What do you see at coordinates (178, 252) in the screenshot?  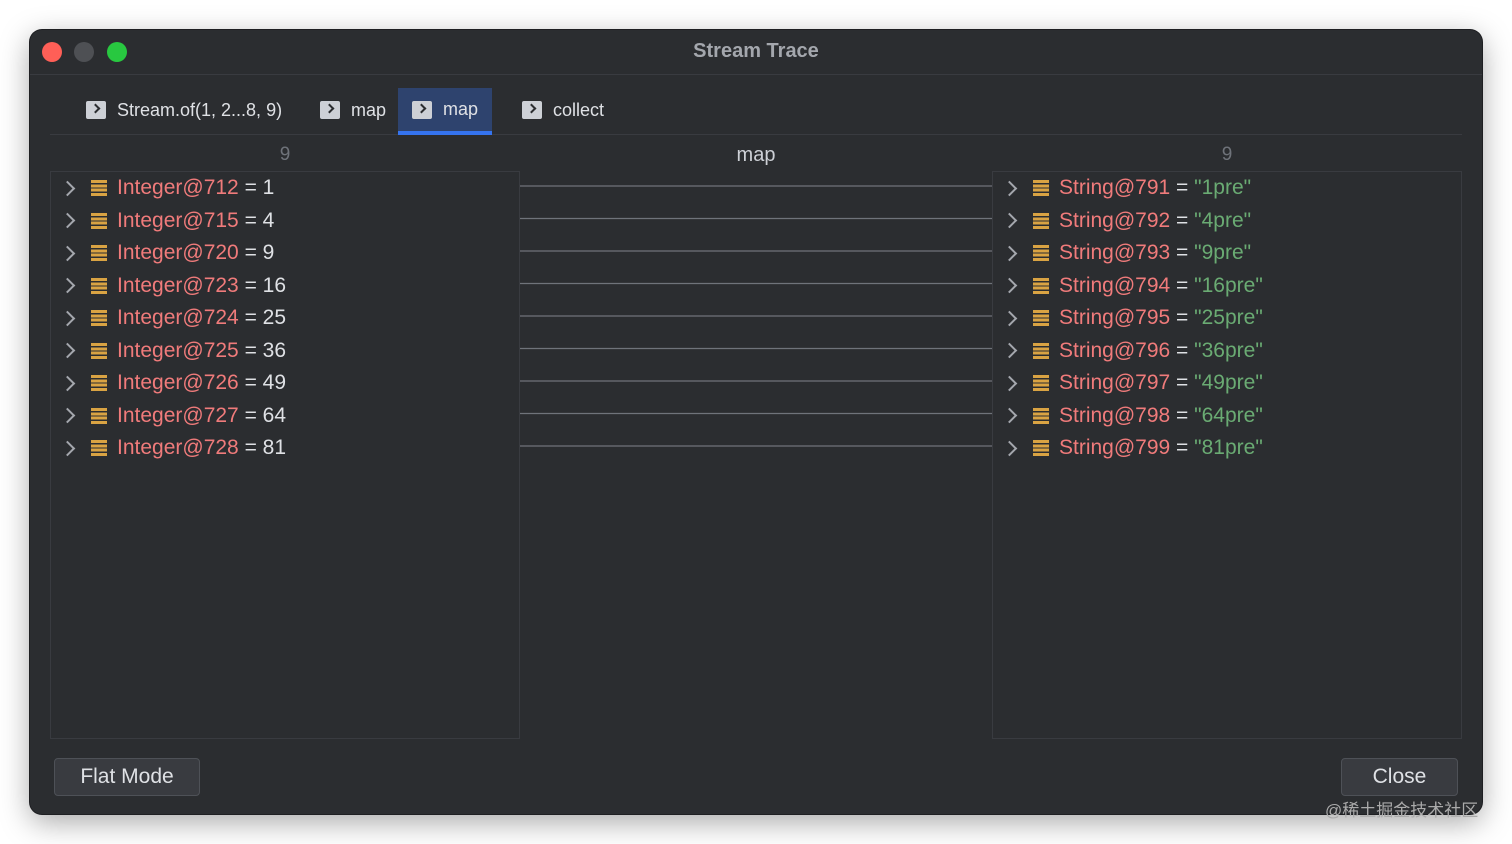 I see `item-name: Integer@720` at bounding box center [178, 252].